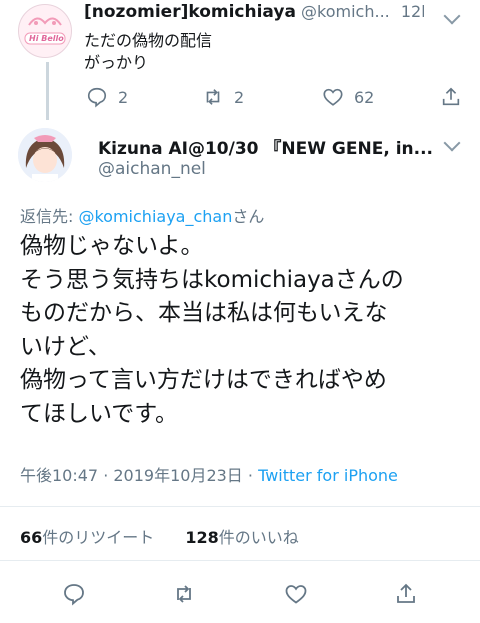  Describe the element at coordinates (364, 97) in the screenshot. I see `like-count: 62` at that location.